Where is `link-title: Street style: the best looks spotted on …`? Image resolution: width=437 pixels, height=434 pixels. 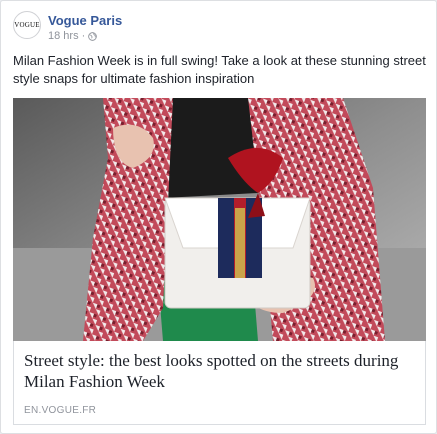
link-title: Street style: the best looks spotted on … is located at coordinates (219, 371).